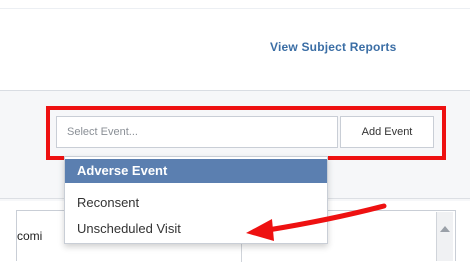 The width and height of the screenshot is (470, 262). Describe the element at coordinates (196, 229) in the screenshot. I see `dropdown-option-unscheduled-visit: Unscheduled Visit` at that location.